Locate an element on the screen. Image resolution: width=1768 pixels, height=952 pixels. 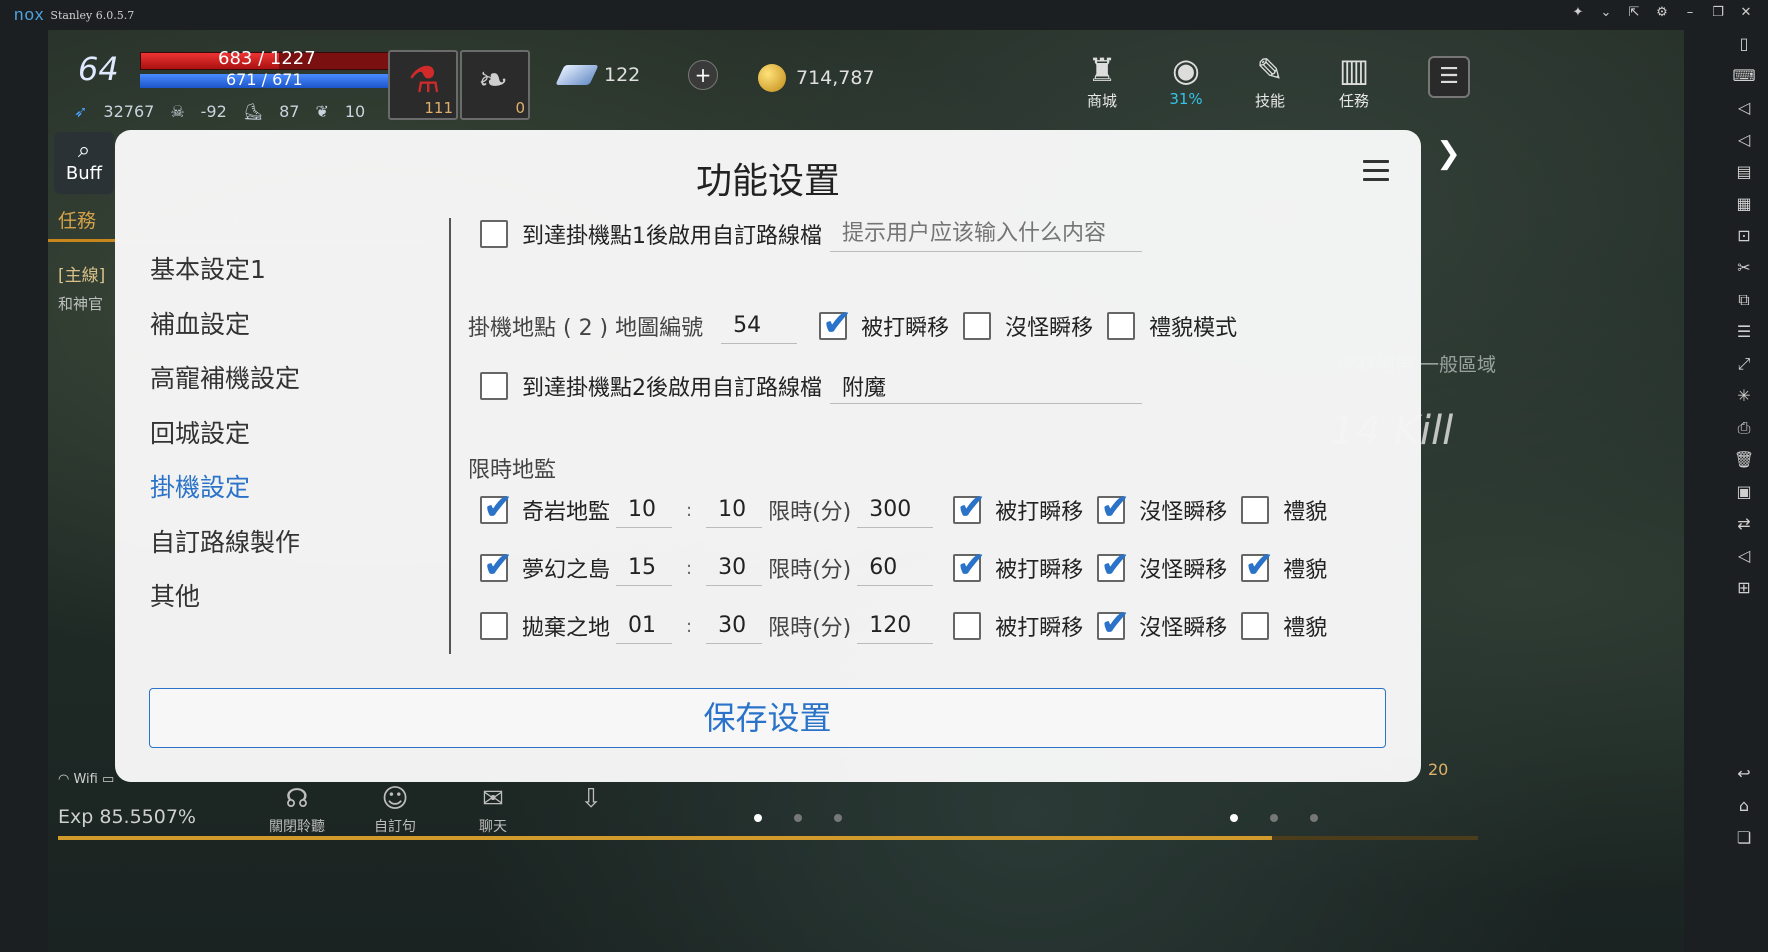
volume-down-icon: ◁ is located at coordinates (1744, 140).